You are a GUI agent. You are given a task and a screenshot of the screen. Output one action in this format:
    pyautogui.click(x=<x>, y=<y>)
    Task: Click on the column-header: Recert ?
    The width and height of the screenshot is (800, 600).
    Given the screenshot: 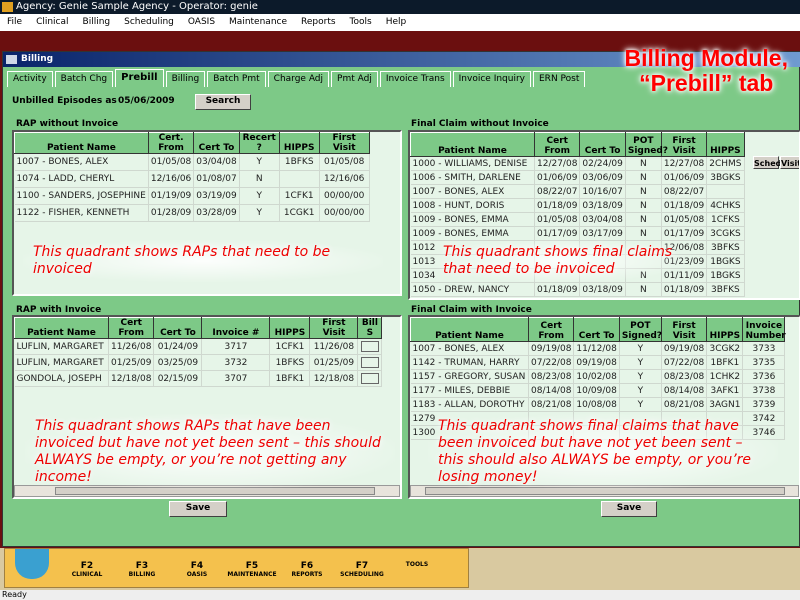 What is the action you would take?
    pyautogui.click(x=259, y=143)
    